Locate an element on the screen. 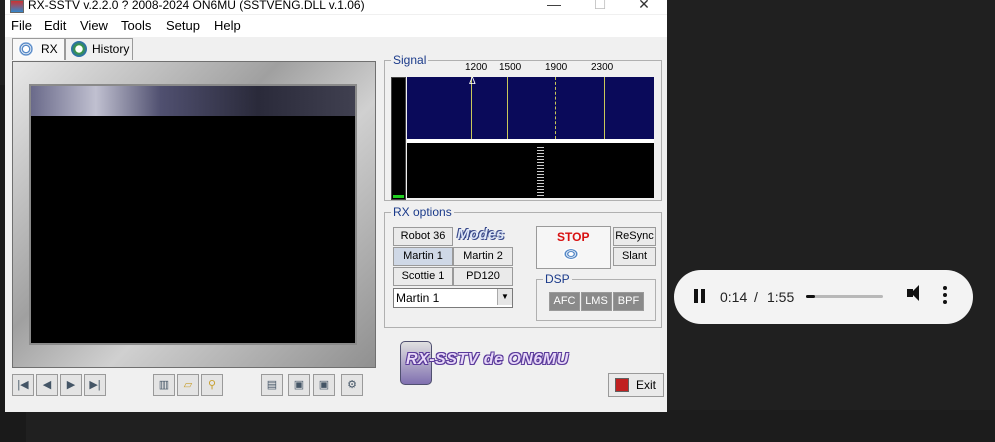 The image size is (995, 442). pause-icon is located at coordinates (696, 296).